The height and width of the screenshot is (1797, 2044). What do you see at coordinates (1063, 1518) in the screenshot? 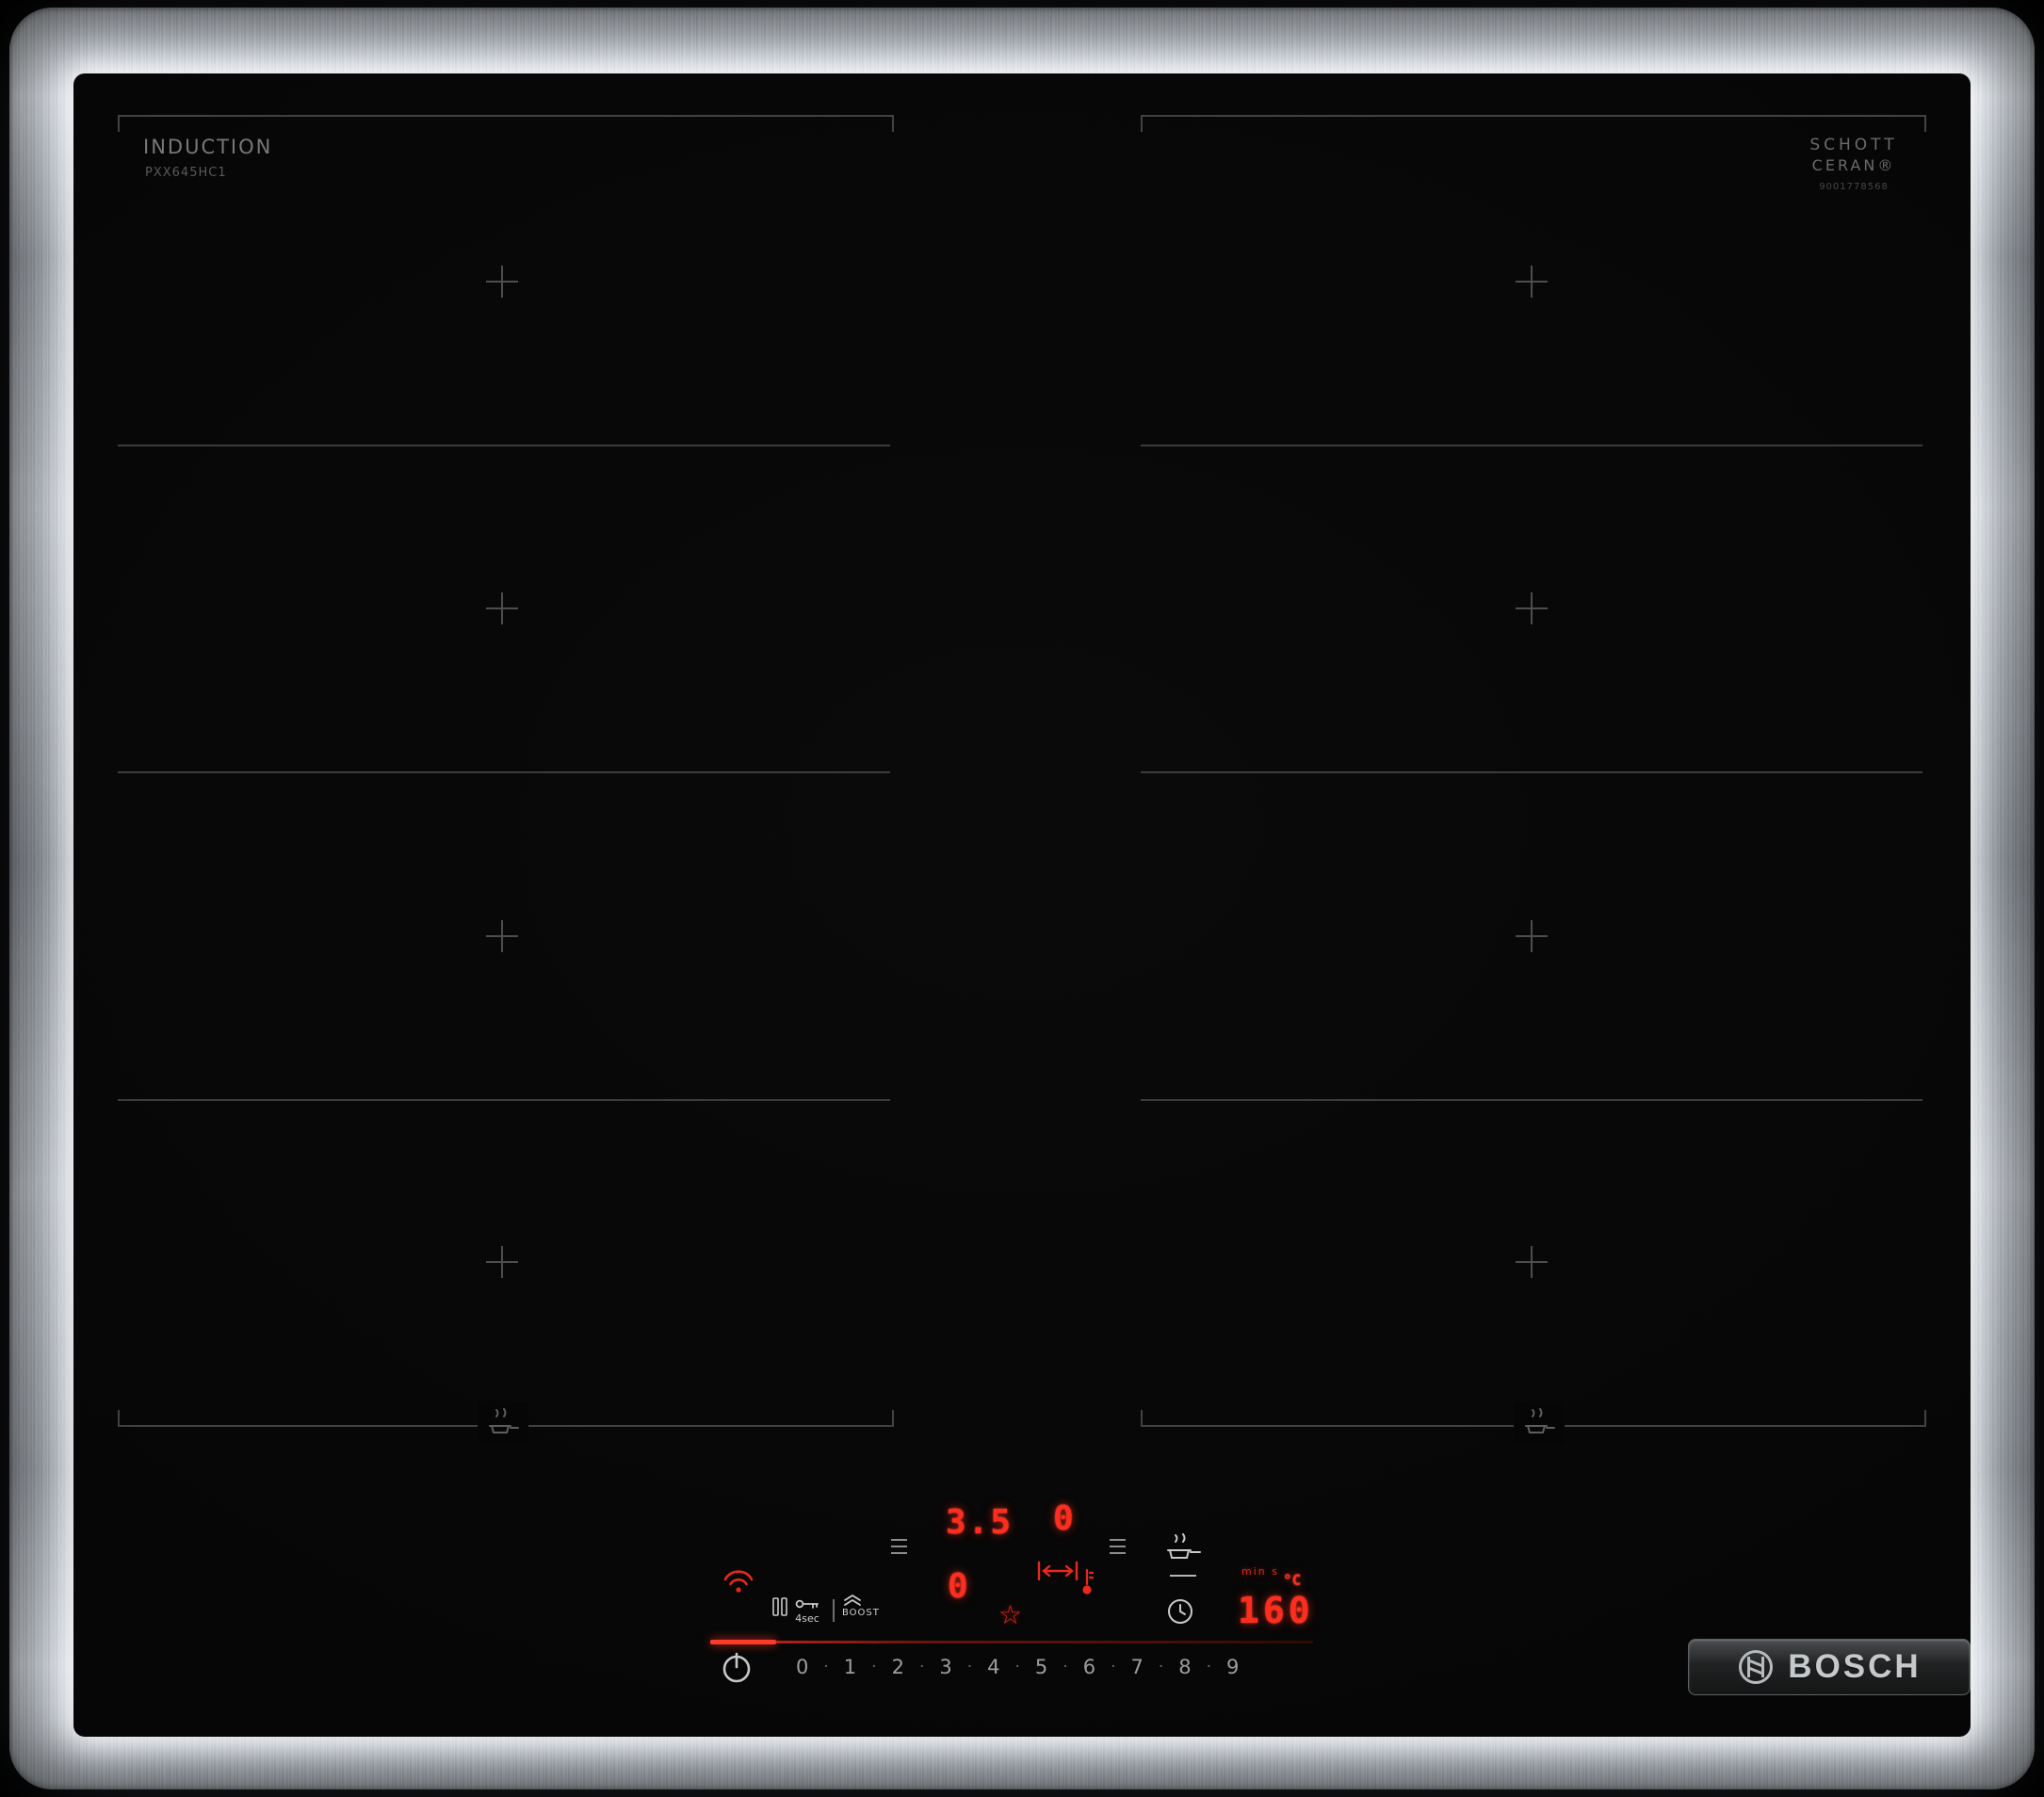
I see `power-level-display-right: 0` at bounding box center [1063, 1518].